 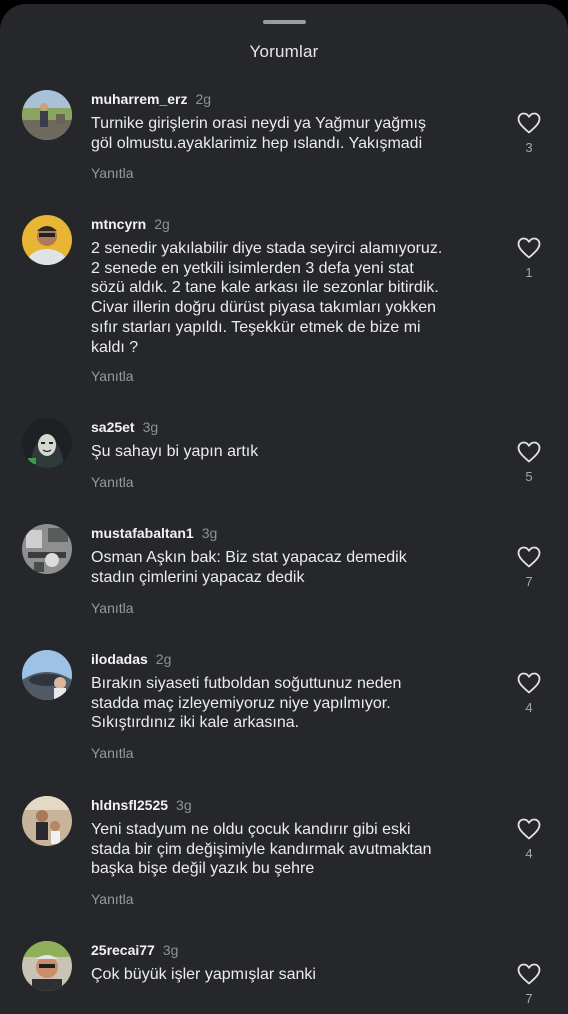 I want to click on like-button: 7, so click(x=529, y=567).